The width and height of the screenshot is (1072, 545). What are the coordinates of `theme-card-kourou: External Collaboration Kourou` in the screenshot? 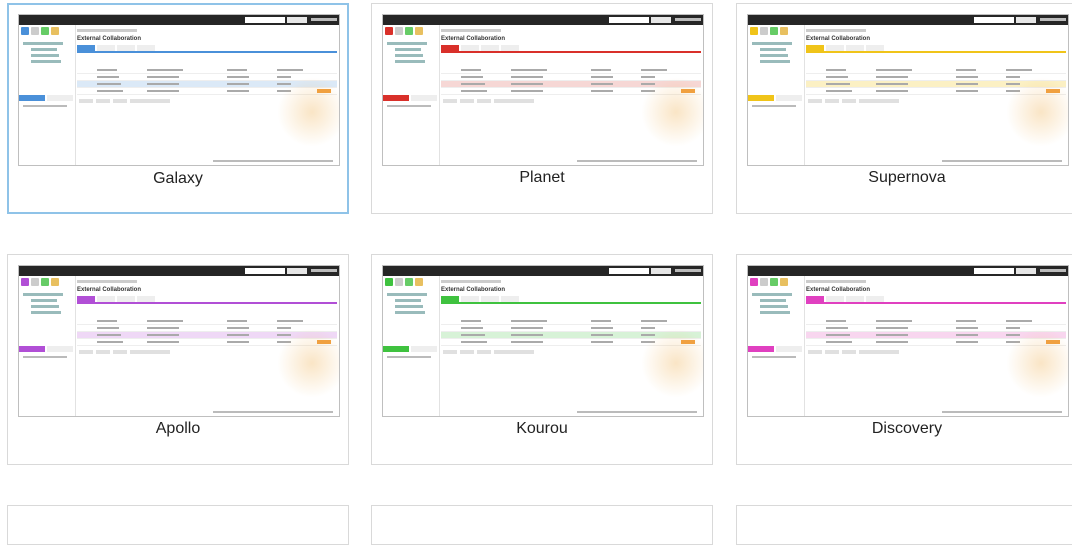 It's located at (542, 359).